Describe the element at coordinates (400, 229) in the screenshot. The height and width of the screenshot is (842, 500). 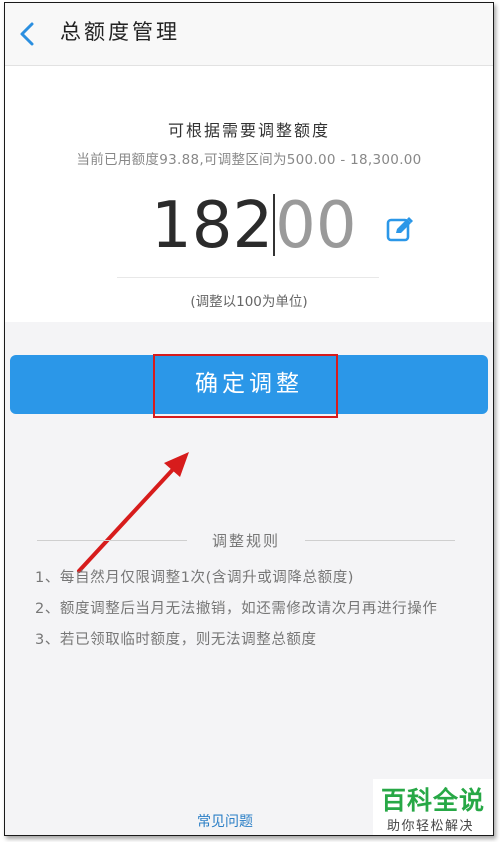
I see `edit-icon` at that location.